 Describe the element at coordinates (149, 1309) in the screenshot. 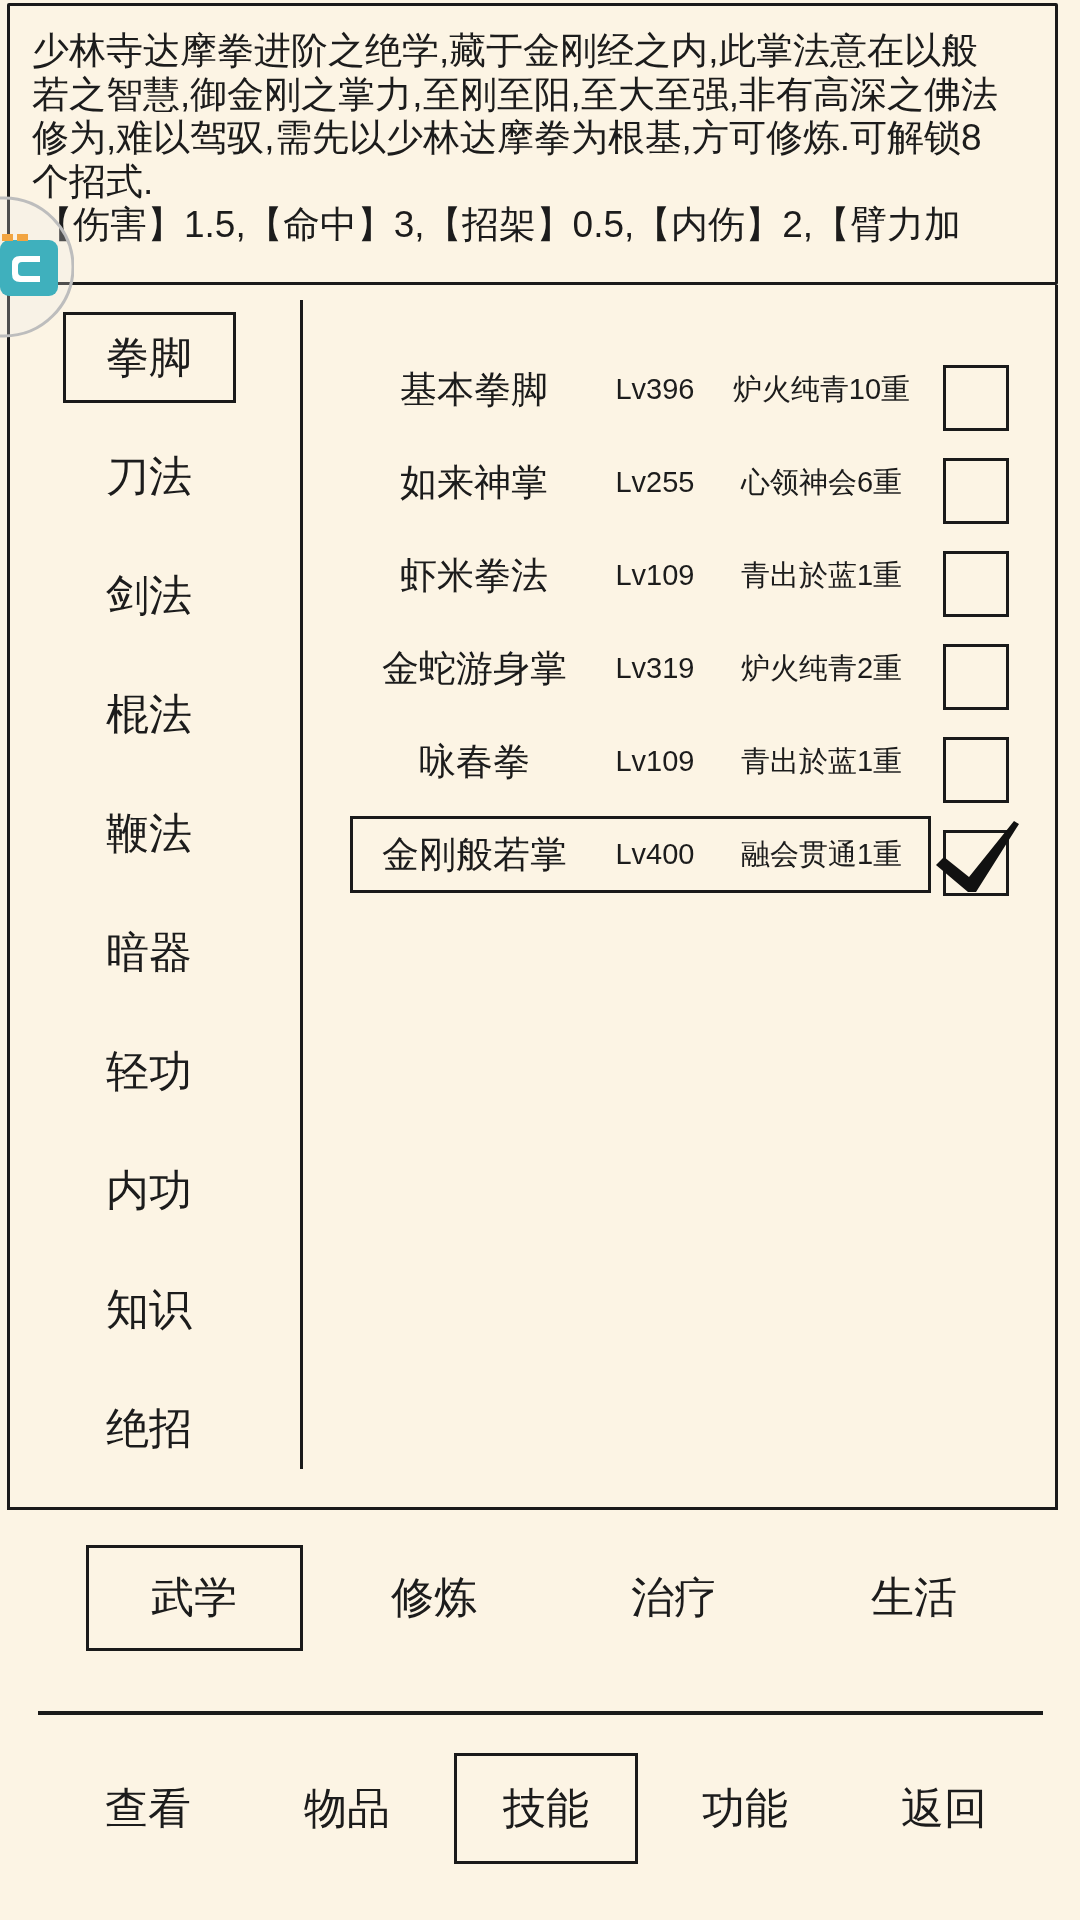

I see `category-tab: 知识` at that location.